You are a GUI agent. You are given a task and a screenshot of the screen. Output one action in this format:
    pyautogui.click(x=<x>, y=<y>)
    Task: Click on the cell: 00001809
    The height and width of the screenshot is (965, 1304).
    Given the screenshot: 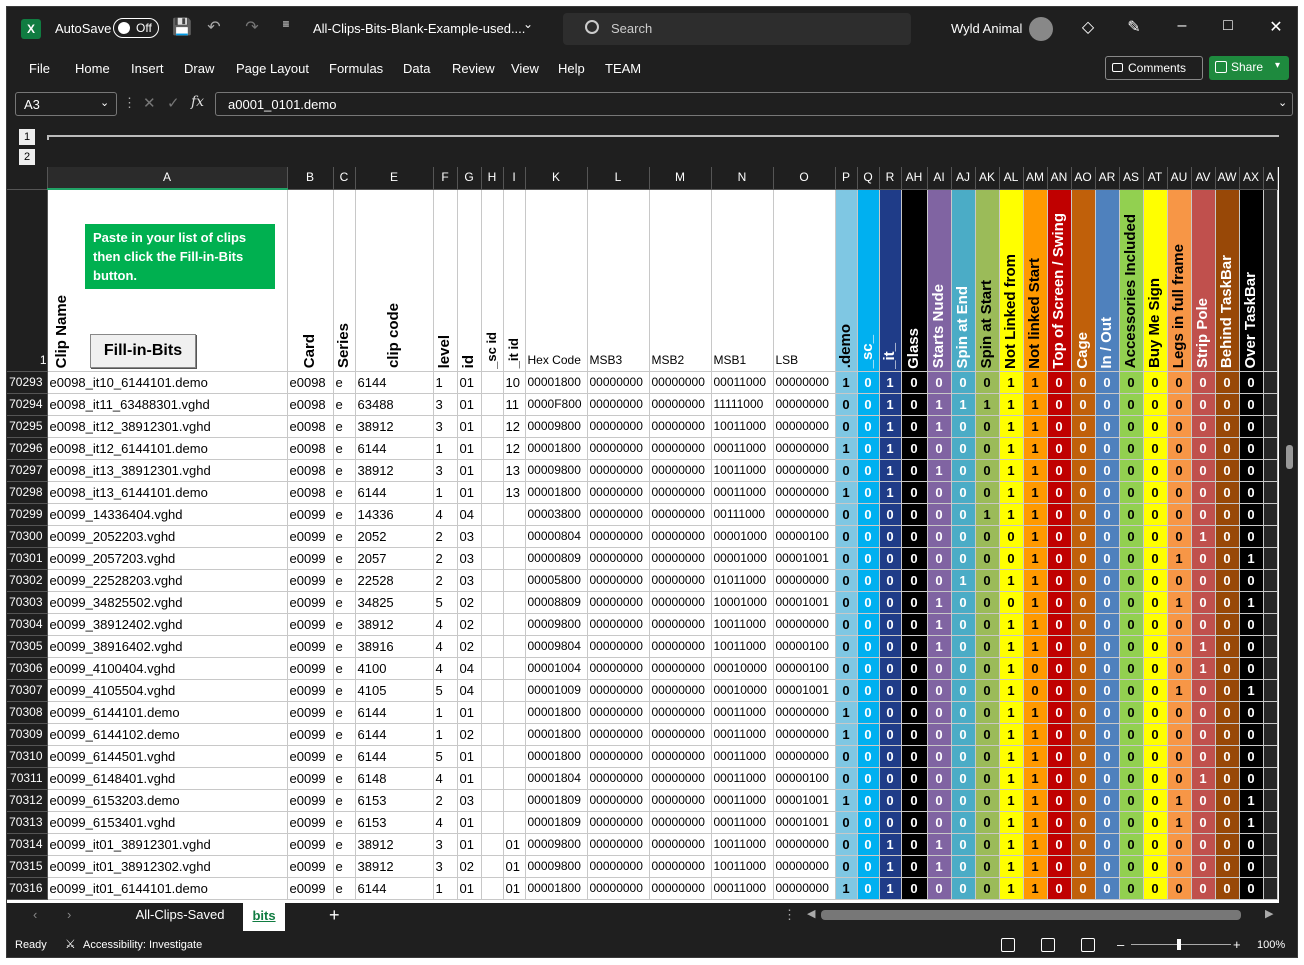 What is the action you would take?
    pyautogui.click(x=556, y=822)
    